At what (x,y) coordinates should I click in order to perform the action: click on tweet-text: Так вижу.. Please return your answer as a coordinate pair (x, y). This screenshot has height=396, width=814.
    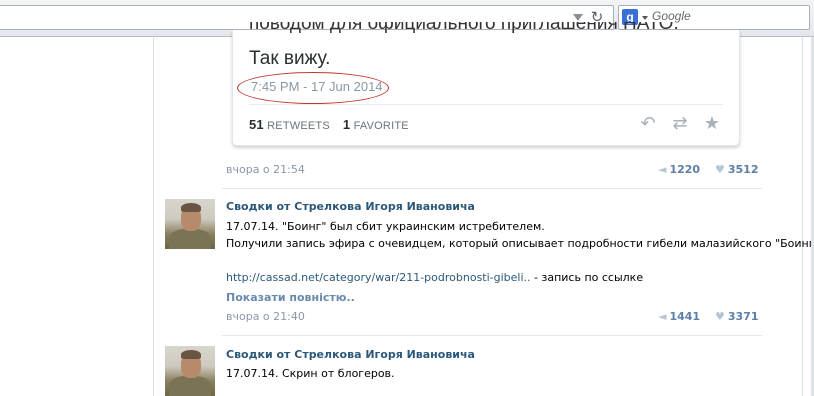
    Looking at the image, I should click on (290, 58).